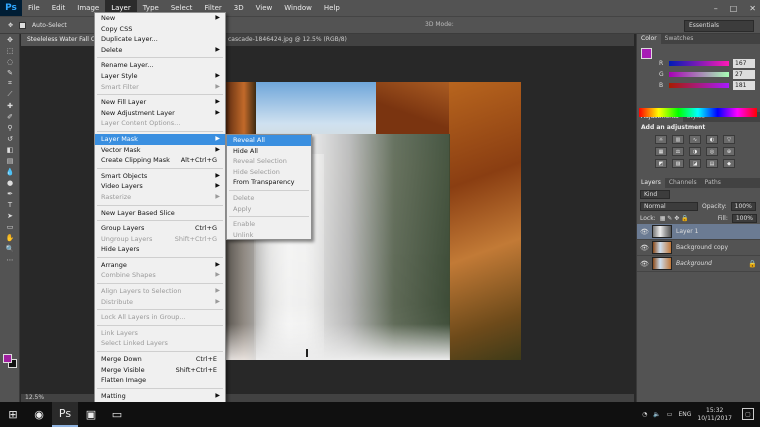 This screenshot has width=760, height=427. Describe the element at coordinates (10, 39) in the screenshot. I see `move-icon: ✥` at that location.